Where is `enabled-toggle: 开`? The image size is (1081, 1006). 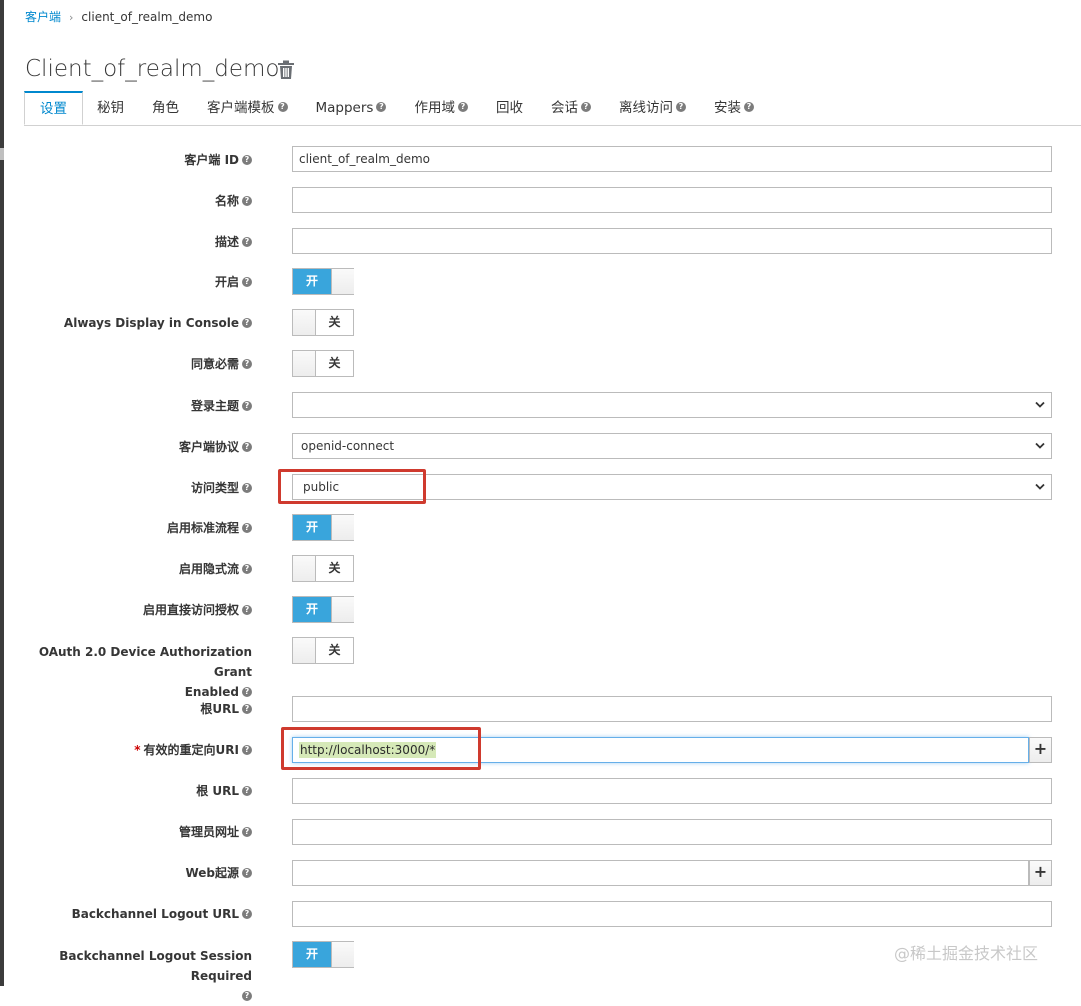 enabled-toggle: 开 is located at coordinates (323, 281).